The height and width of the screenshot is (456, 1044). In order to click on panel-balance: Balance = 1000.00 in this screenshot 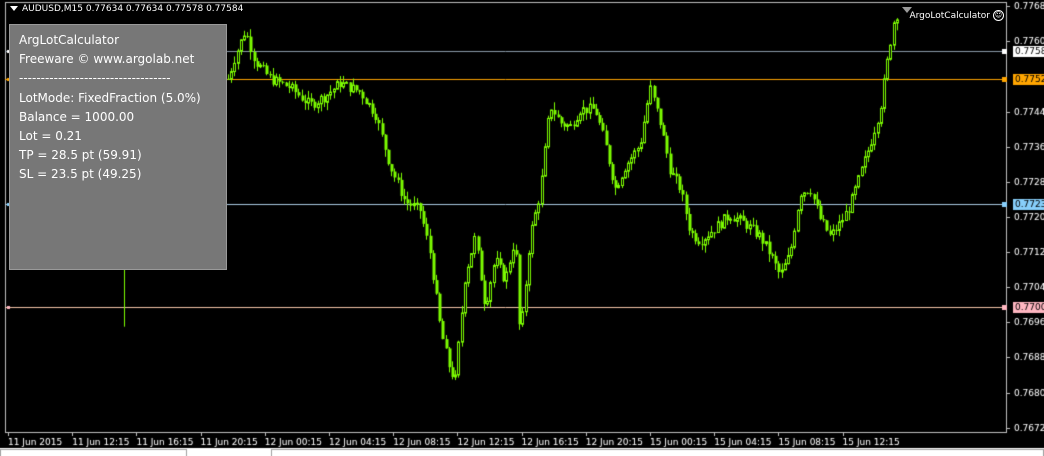, I will do `click(77, 116)`.